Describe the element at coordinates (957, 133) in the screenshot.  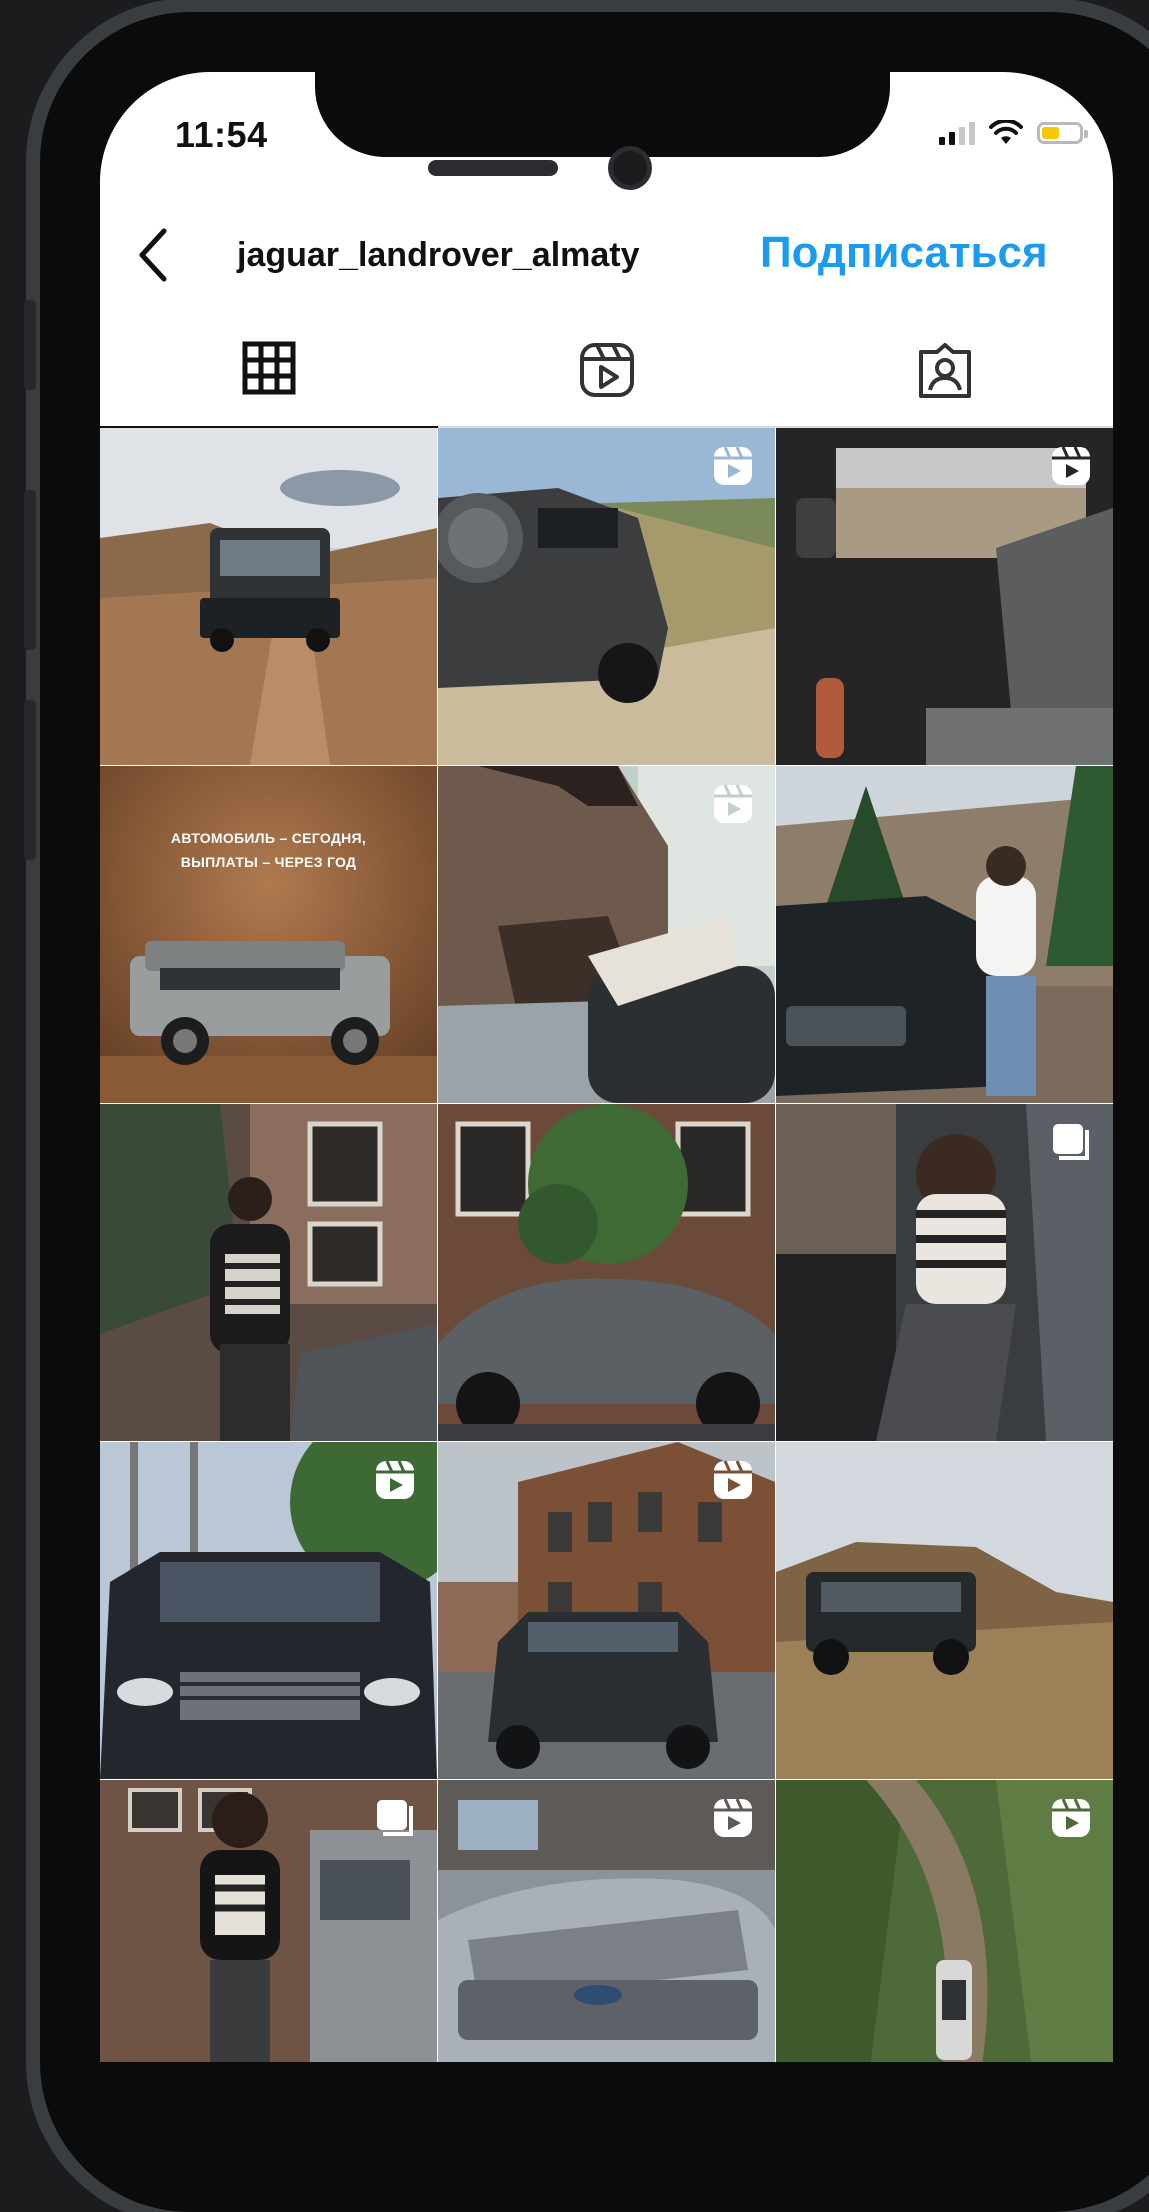
I see `cellular-signal-icon` at that location.